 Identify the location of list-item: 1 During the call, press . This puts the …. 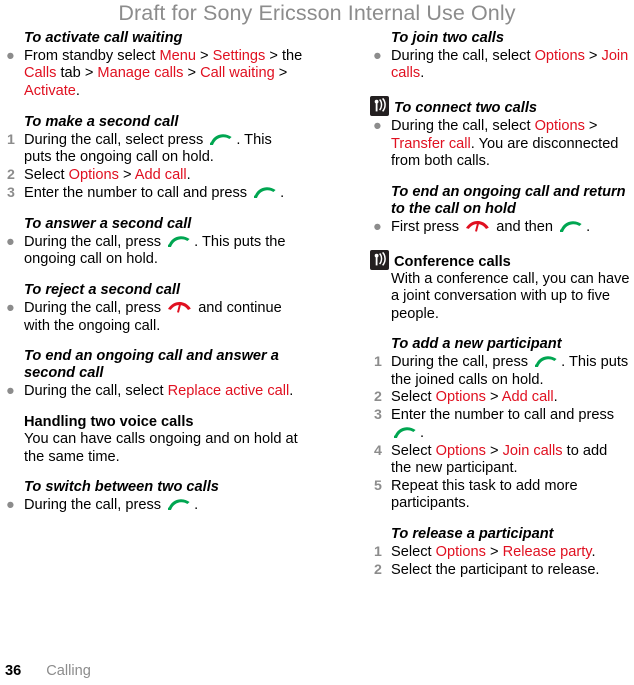
(500, 371).